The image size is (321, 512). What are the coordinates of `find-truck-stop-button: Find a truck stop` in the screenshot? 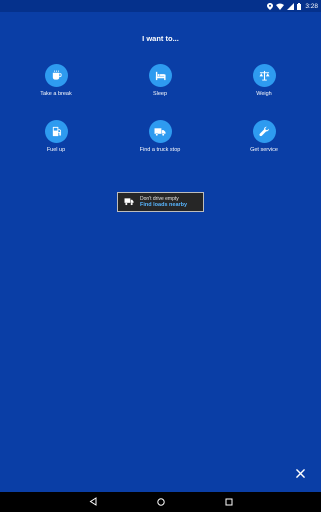 It's located at (160, 136).